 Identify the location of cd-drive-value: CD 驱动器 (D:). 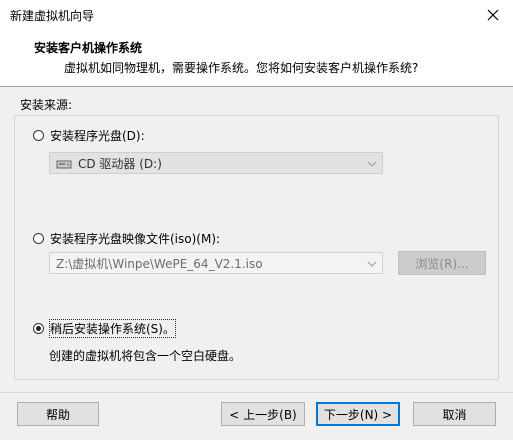
(120, 163).